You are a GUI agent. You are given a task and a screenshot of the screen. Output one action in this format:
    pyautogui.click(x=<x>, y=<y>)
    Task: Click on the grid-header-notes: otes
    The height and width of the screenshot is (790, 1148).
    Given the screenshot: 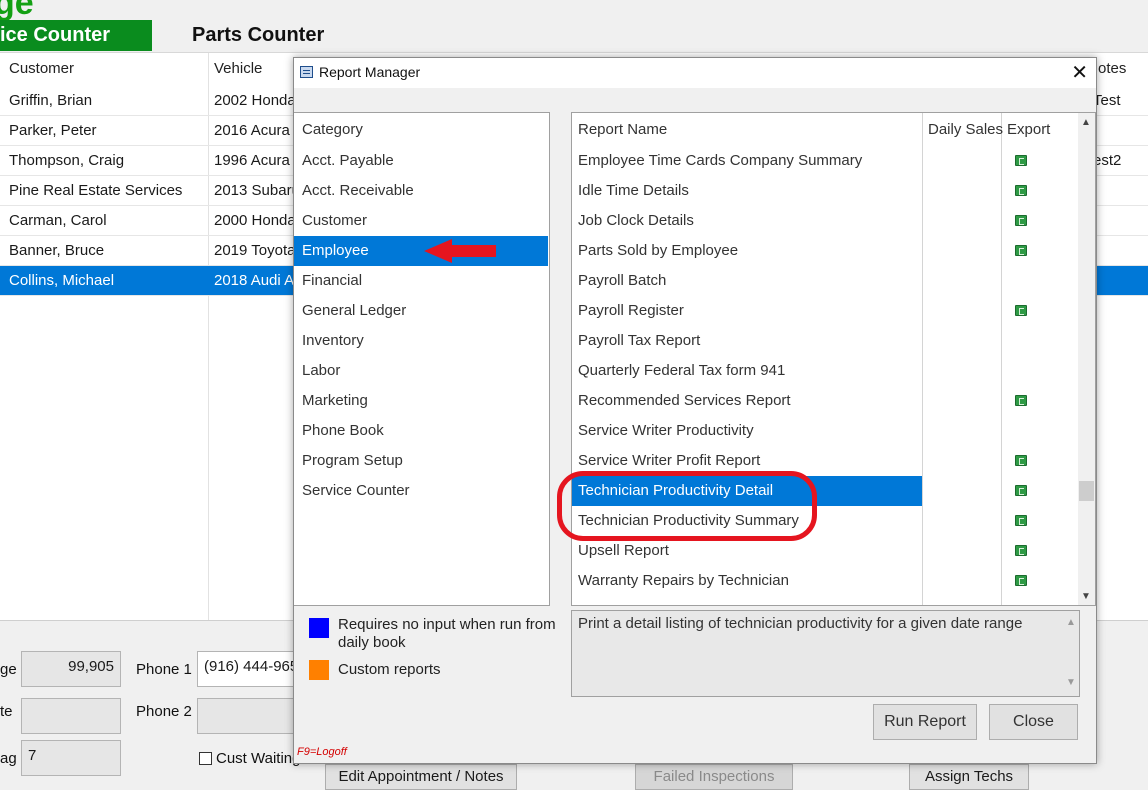 What is the action you would take?
    pyautogui.click(x=1112, y=69)
    